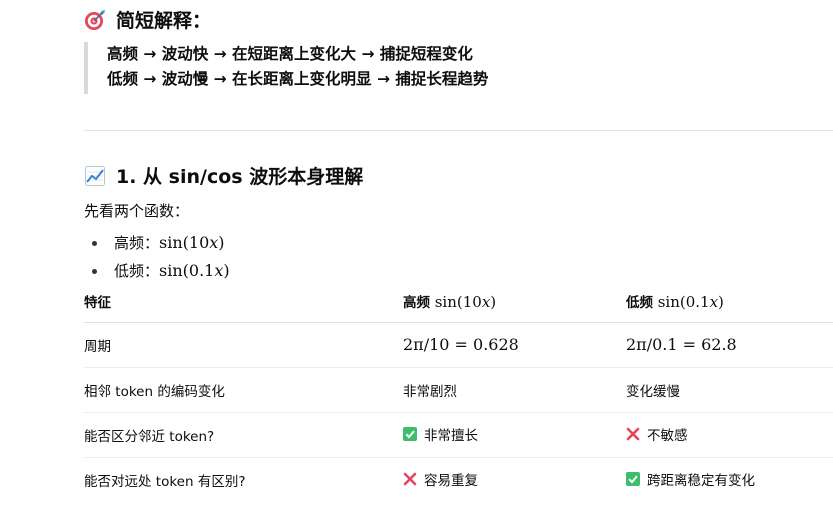 The height and width of the screenshot is (516, 833). What do you see at coordinates (514, 345) in the screenshot?
I see `cell-high: 2π/10 = 0.628` at bounding box center [514, 345].